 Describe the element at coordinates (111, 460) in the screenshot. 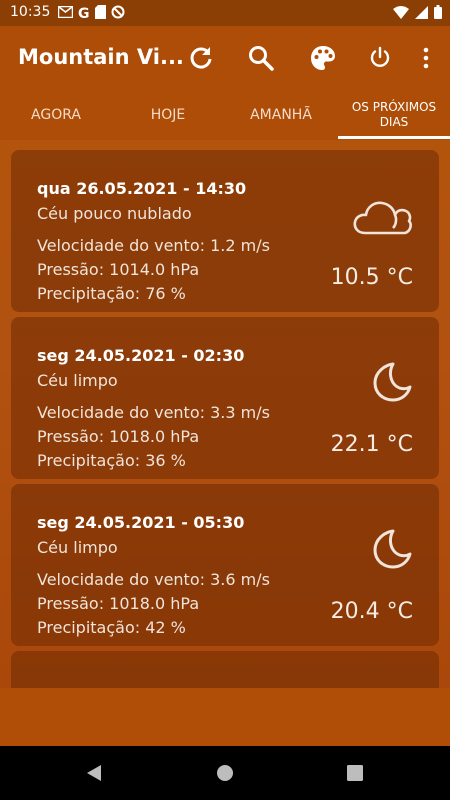

I see `forecast-precipitation: Precipitação: 36 %` at that location.